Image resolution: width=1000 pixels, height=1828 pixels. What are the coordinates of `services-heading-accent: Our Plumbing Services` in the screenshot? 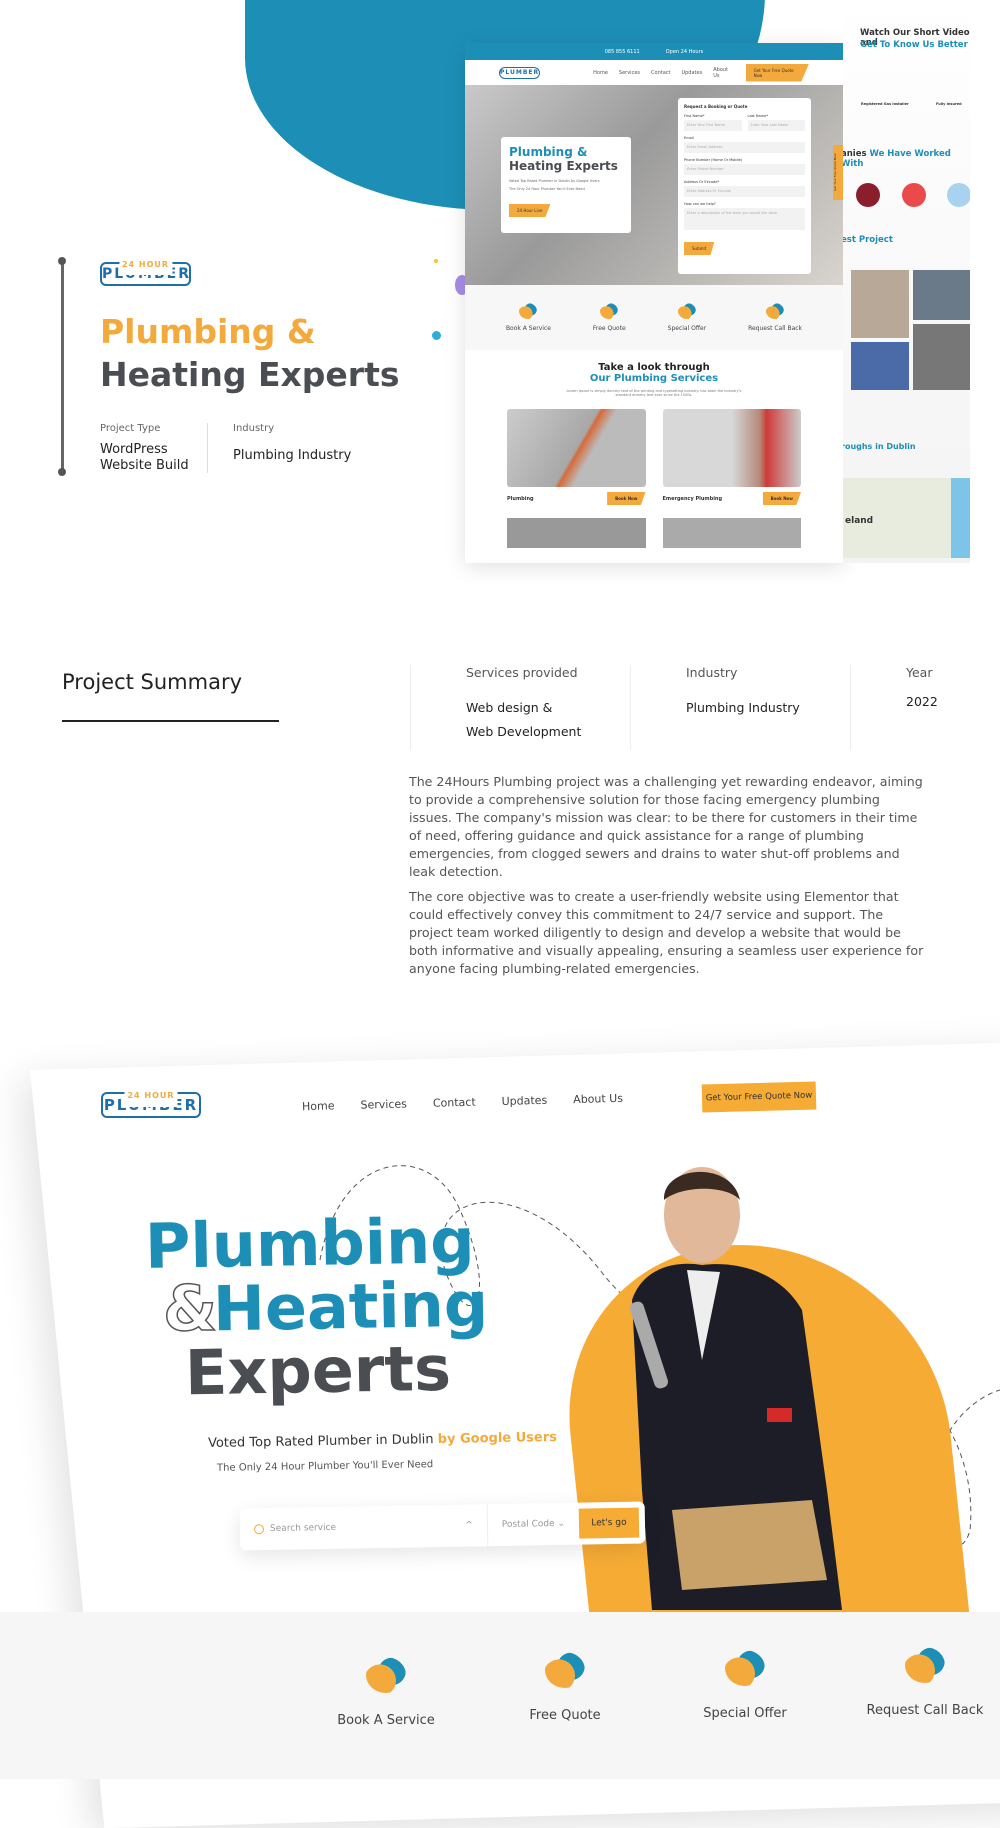 It's located at (654, 378).